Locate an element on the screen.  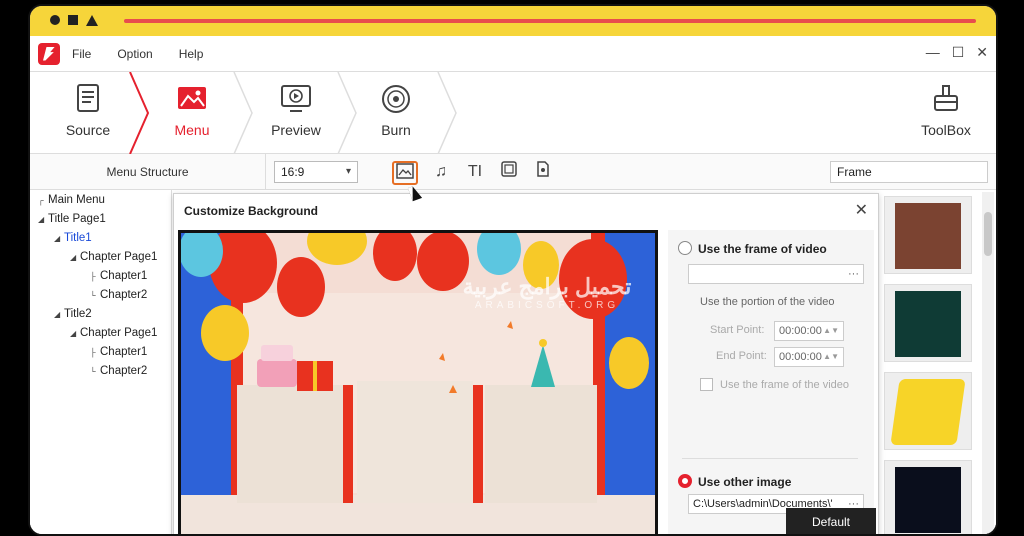
end-point-input: 00:00:00 ▲▼ is located at coordinates (809, 357).